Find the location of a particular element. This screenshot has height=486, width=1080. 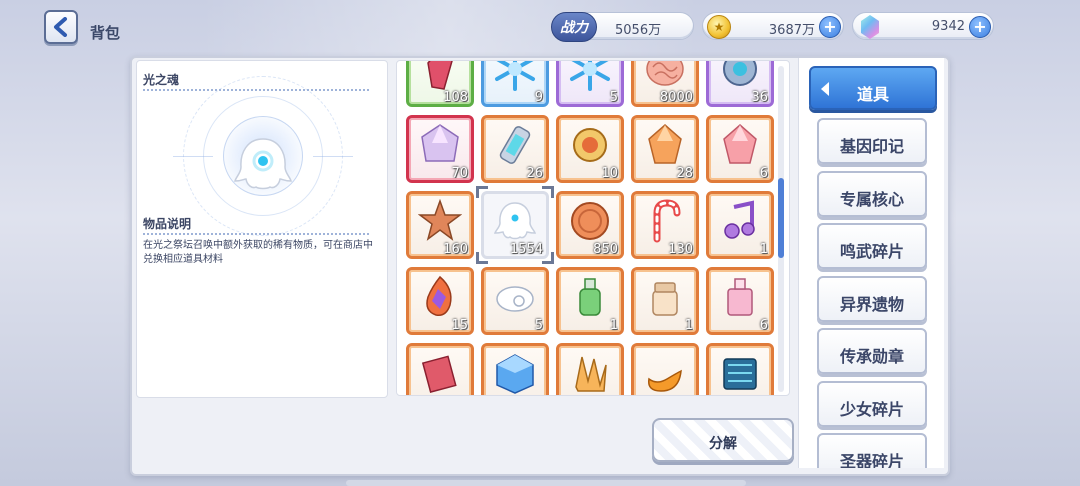

item-description: 在光之祭坛召唤中额外获取的稀有物质，可在商店中兑换相应道具材料 is located at coordinates (258, 252).